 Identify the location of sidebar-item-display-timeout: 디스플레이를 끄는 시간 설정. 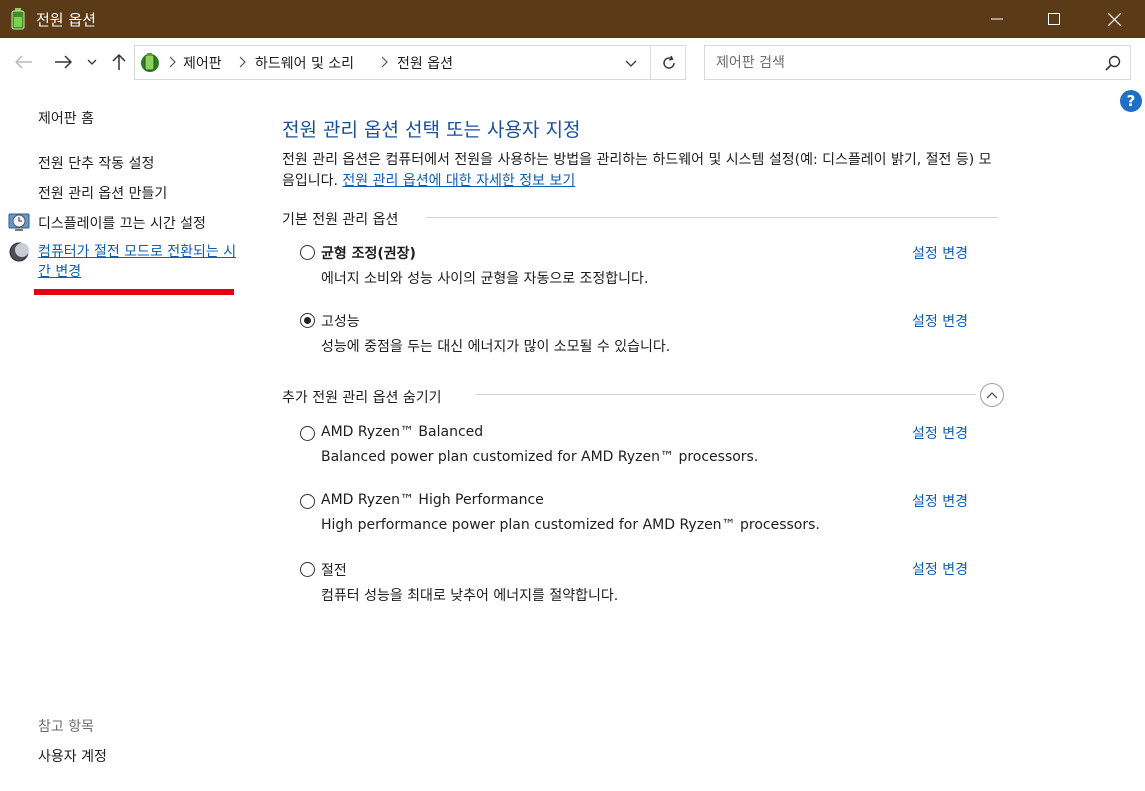
(122, 223).